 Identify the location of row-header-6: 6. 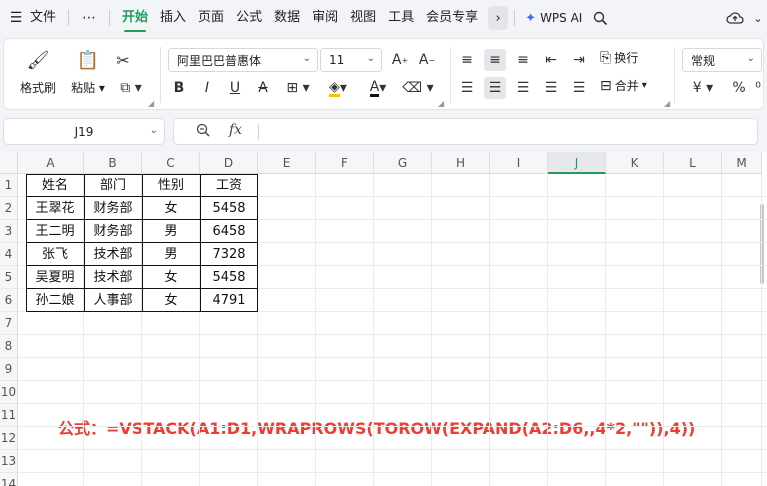
(9, 300).